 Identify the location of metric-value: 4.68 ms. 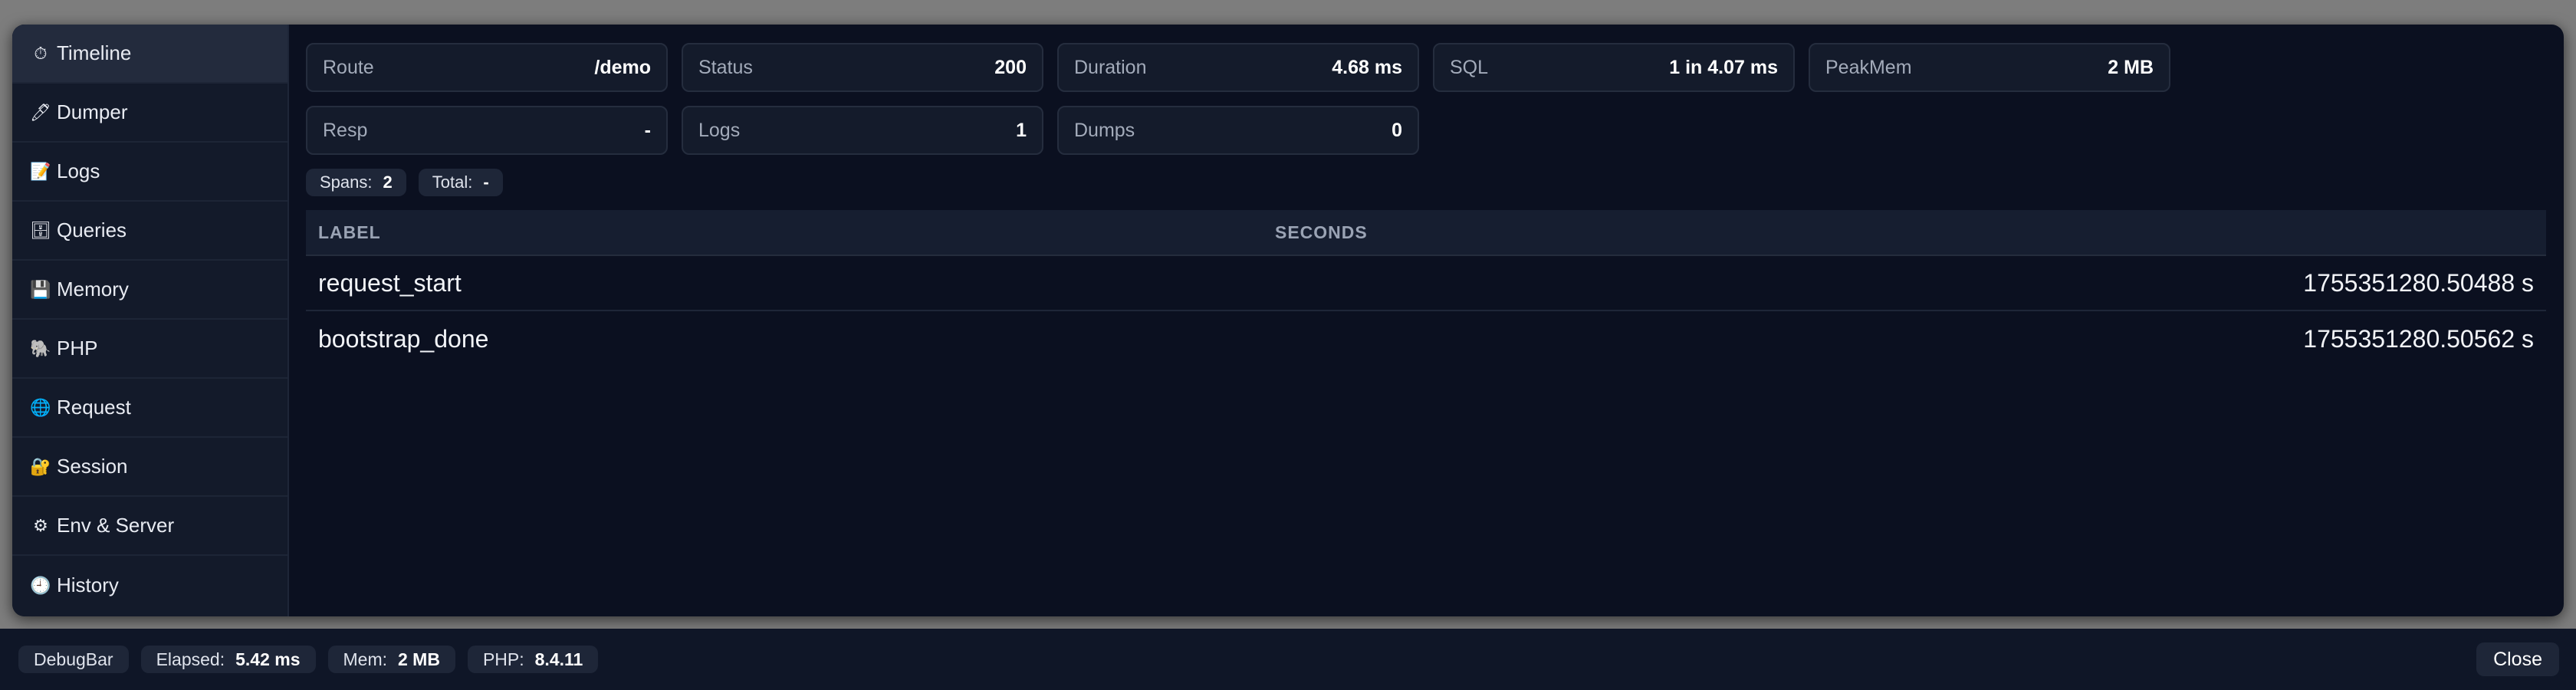
(1367, 67).